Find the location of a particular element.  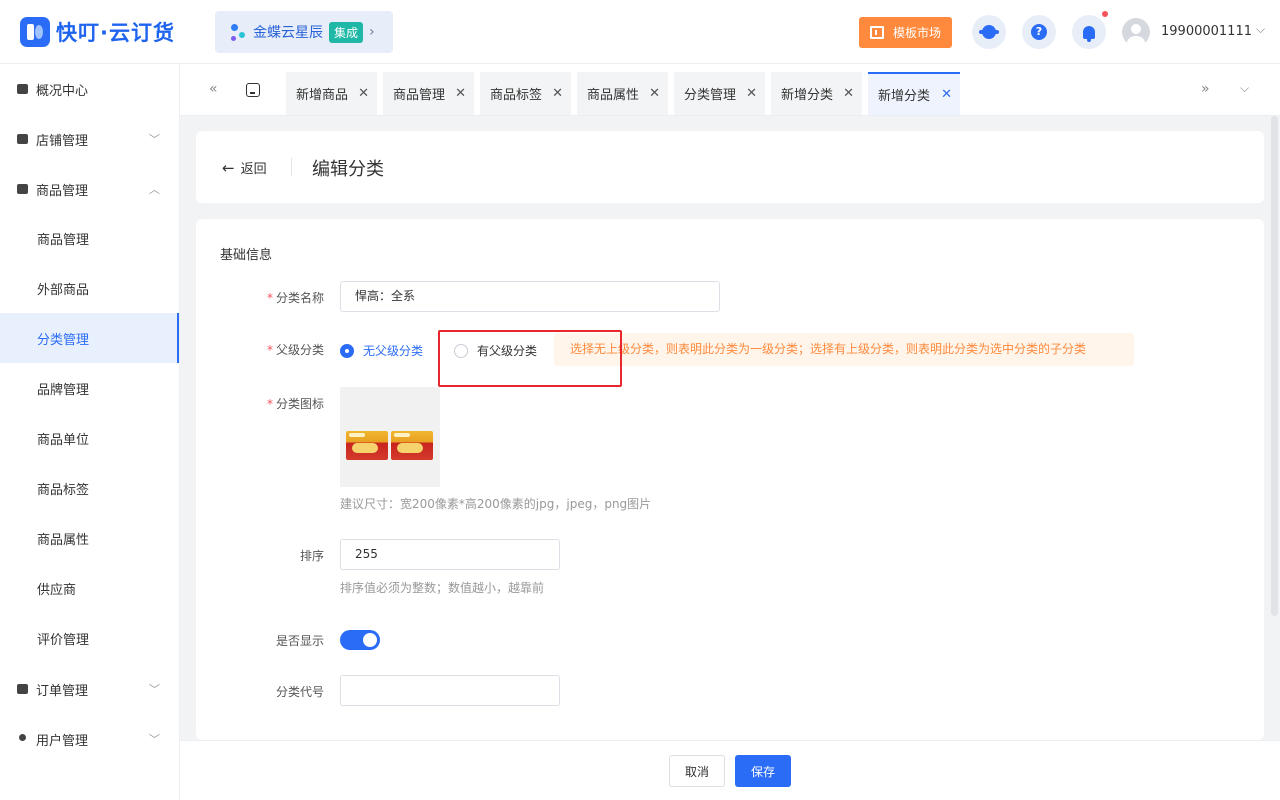

sidebar-sub-review: 评价管理 is located at coordinates (89, 638).